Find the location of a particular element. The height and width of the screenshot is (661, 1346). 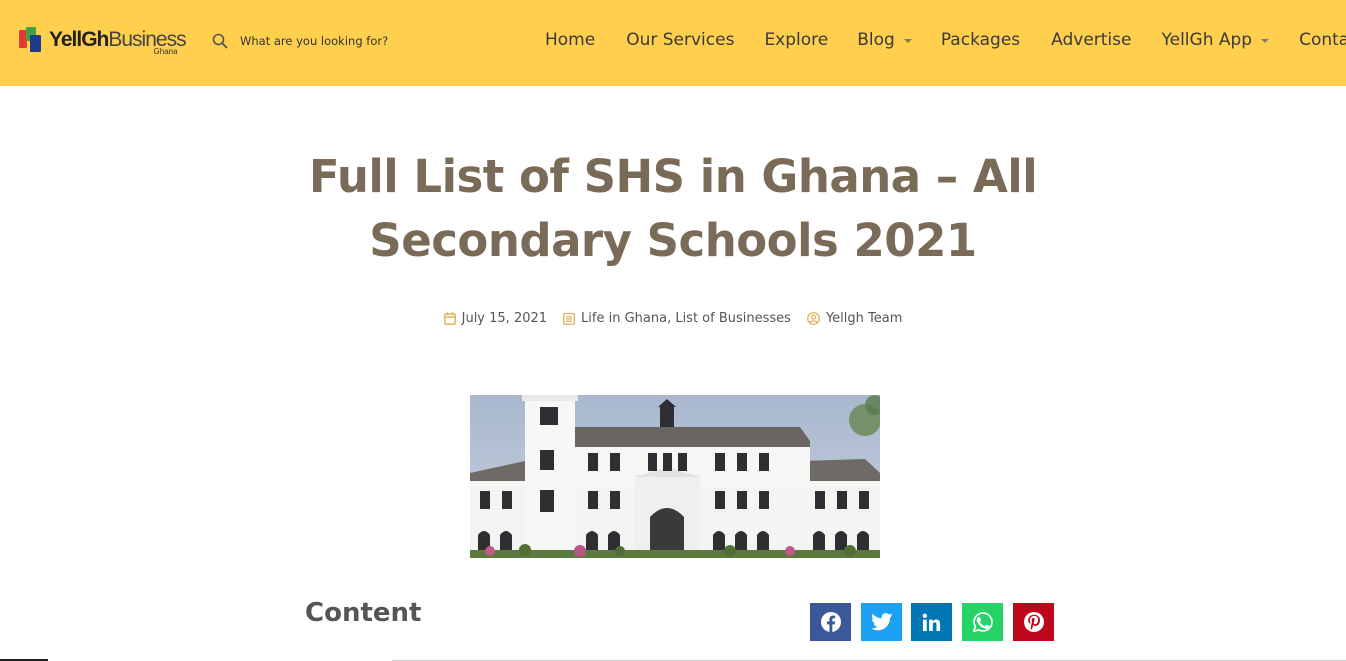

share-whatsapp-button is located at coordinates (982, 622).